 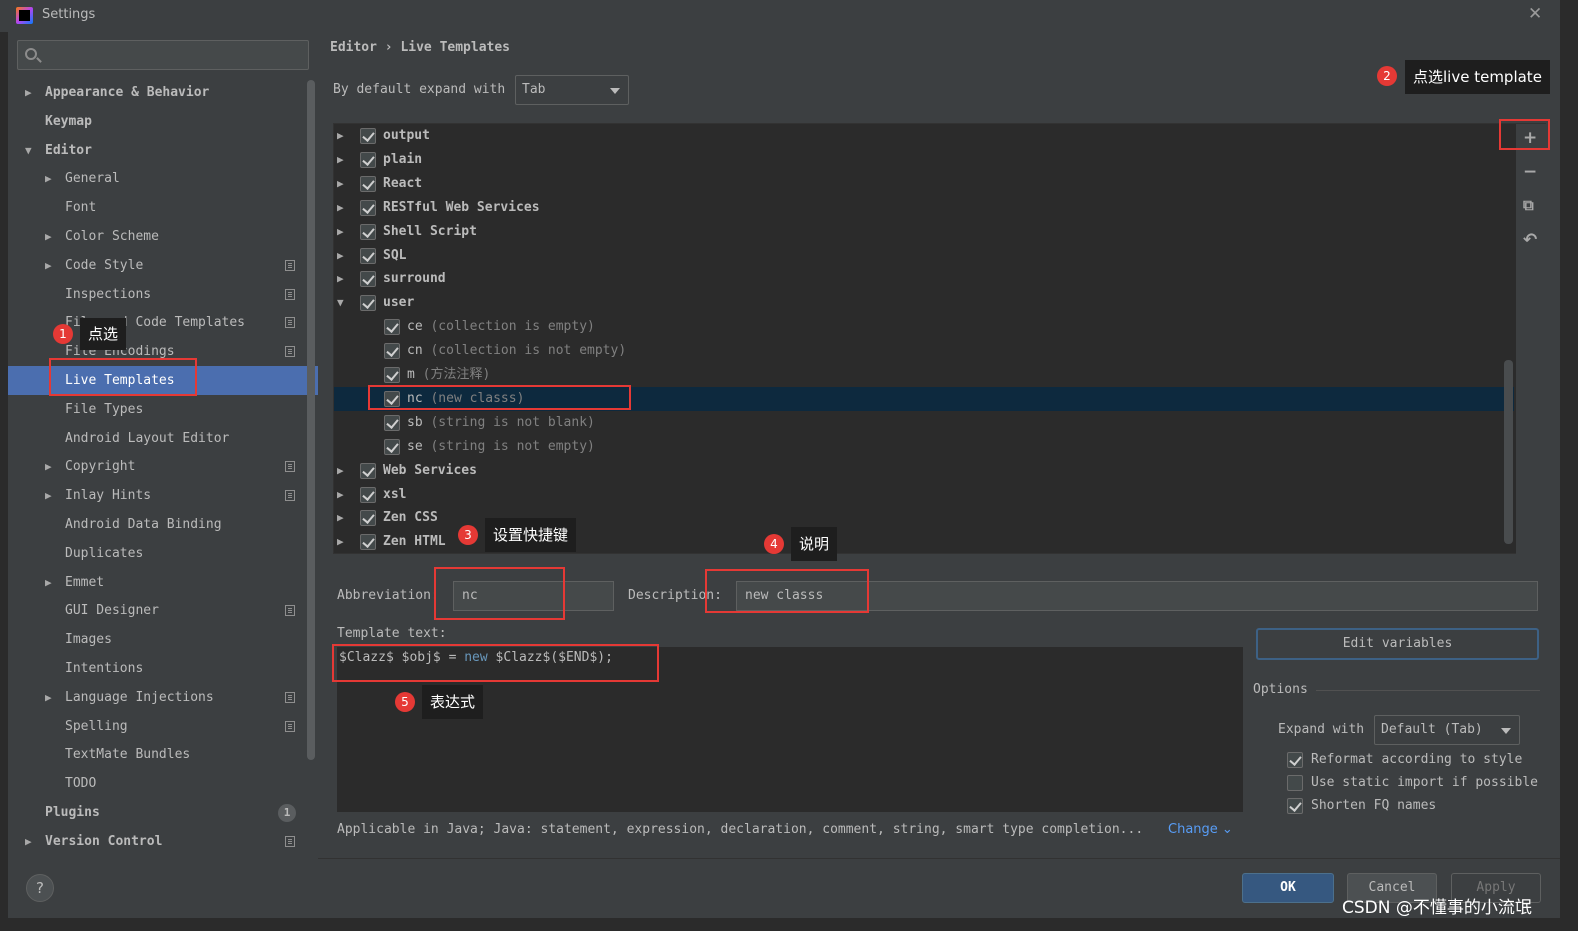 I want to click on template-name: se (string is not empty), so click(x=501, y=447).